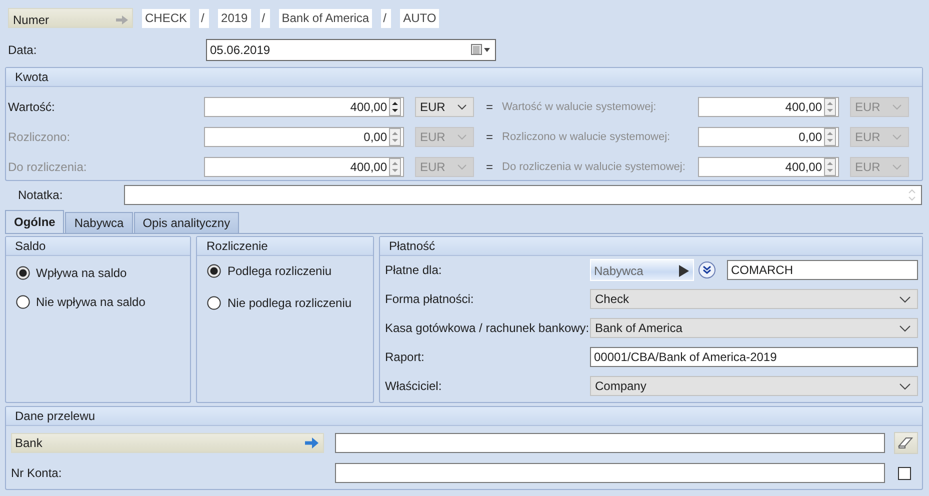  Describe the element at coordinates (304, 107) in the screenshot. I see `amount-field: 400,00` at that location.